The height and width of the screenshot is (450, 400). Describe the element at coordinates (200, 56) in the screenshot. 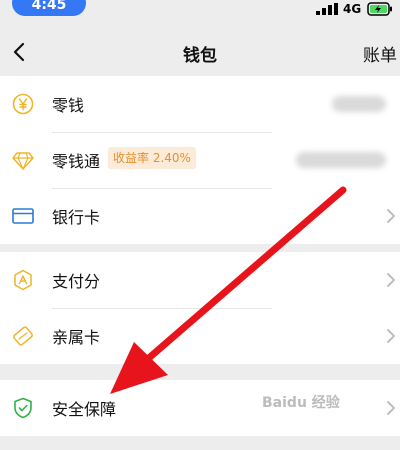

I see `page-title: 钱包` at that location.